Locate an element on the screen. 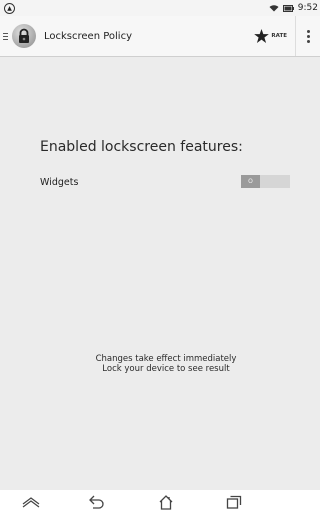  back-icon is located at coordinates (97, 502).